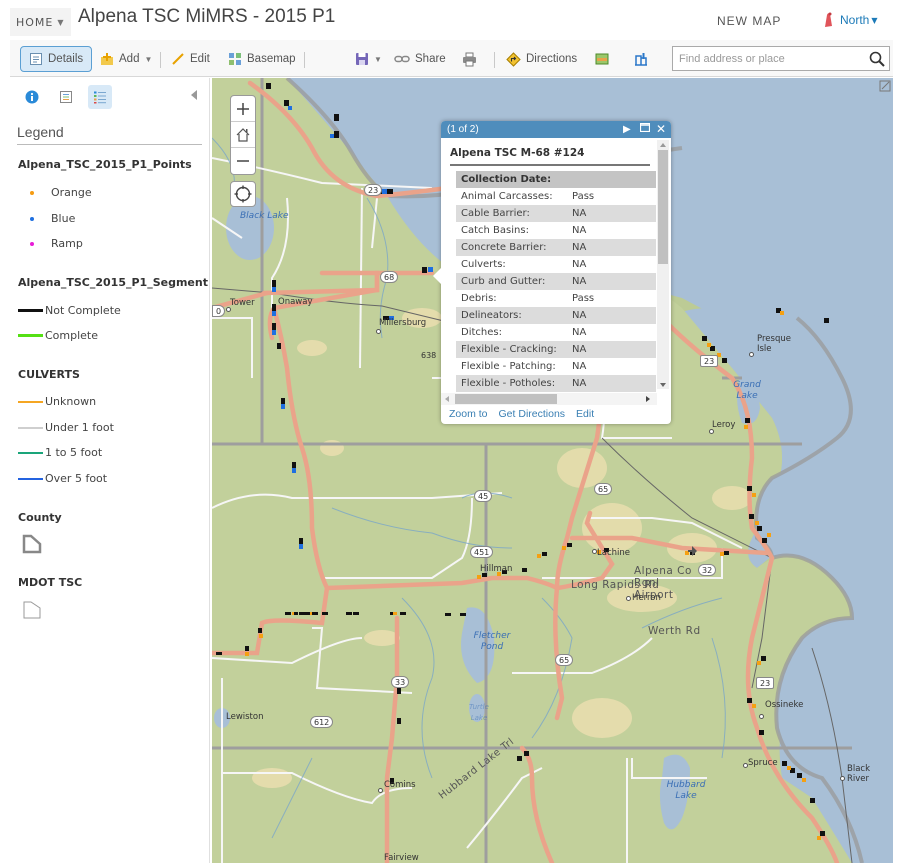 Image resolution: width=900 pixels, height=863 pixels. Describe the element at coordinates (495, 213) in the screenshot. I see `attribute-field: Cable Barrier:` at that location.